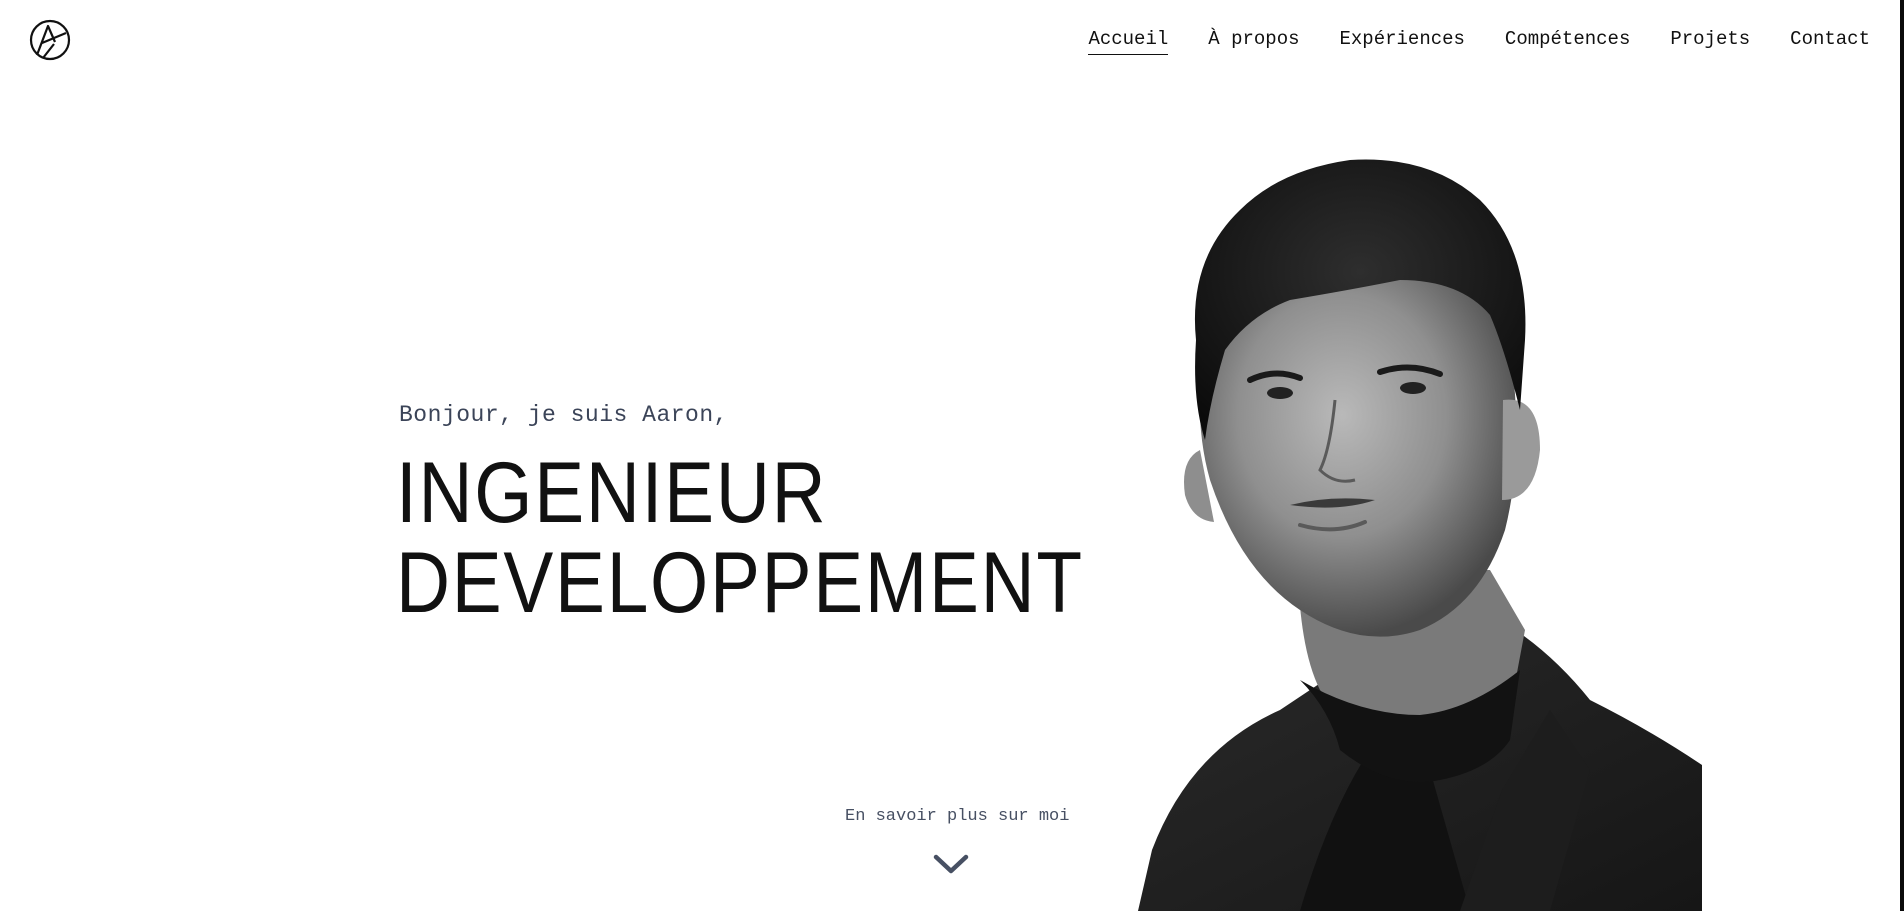 The image size is (1904, 911). Describe the element at coordinates (1567, 41) in the screenshot. I see `nav-link-competences: Compétences` at that location.